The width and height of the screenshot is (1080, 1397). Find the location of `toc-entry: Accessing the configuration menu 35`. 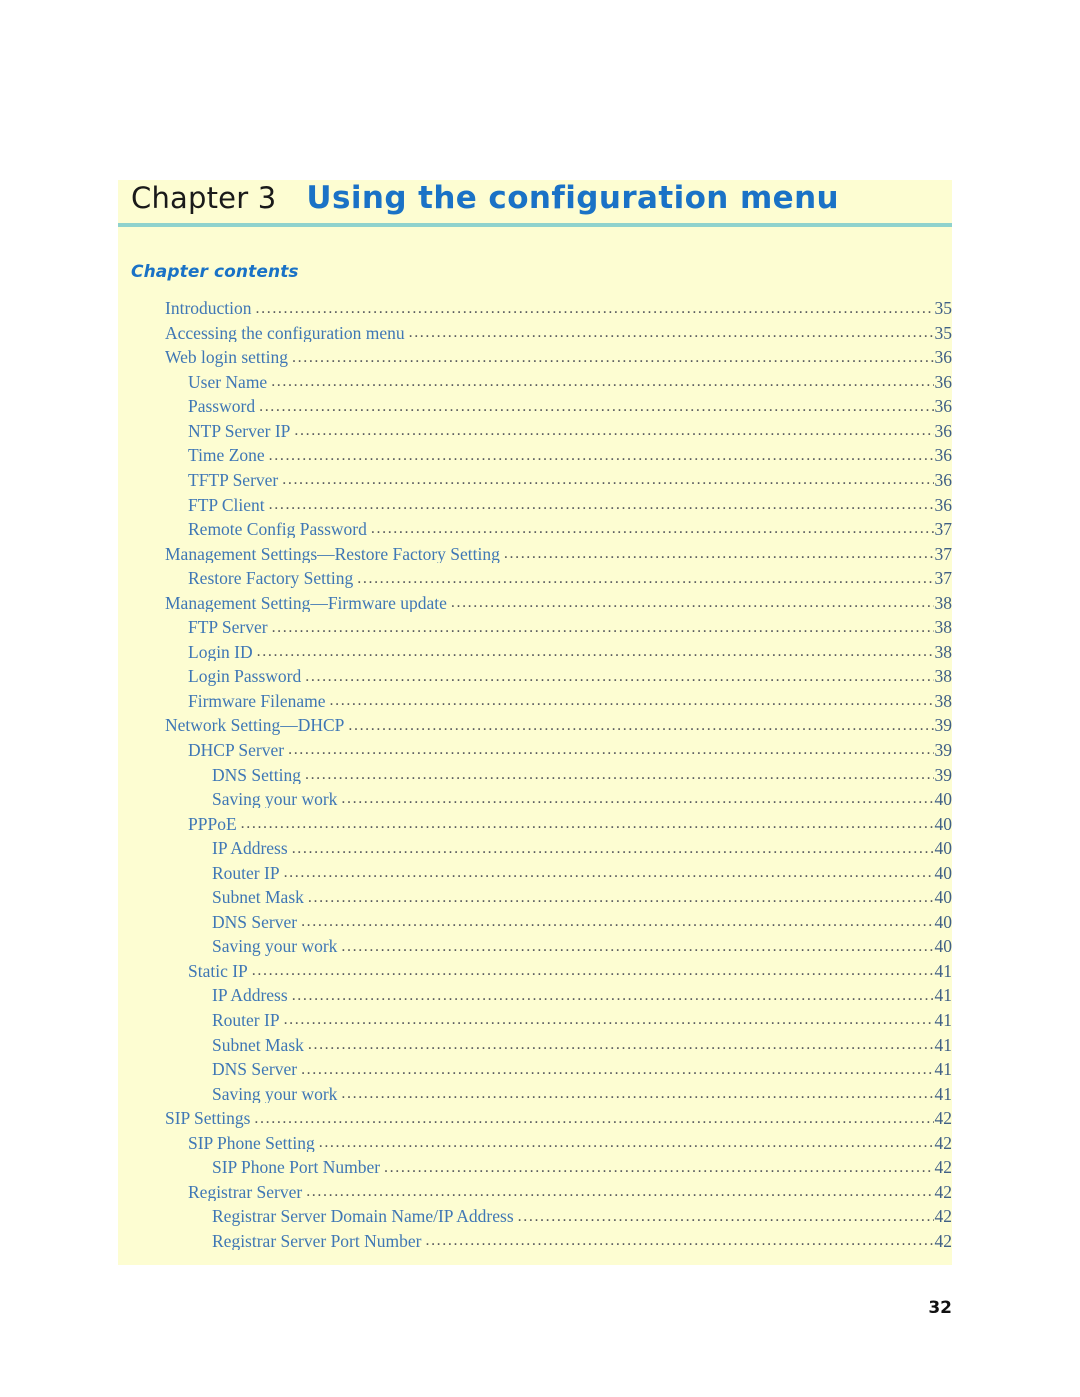

toc-entry: Accessing the configuration menu 35 is located at coordinates (535, 330).